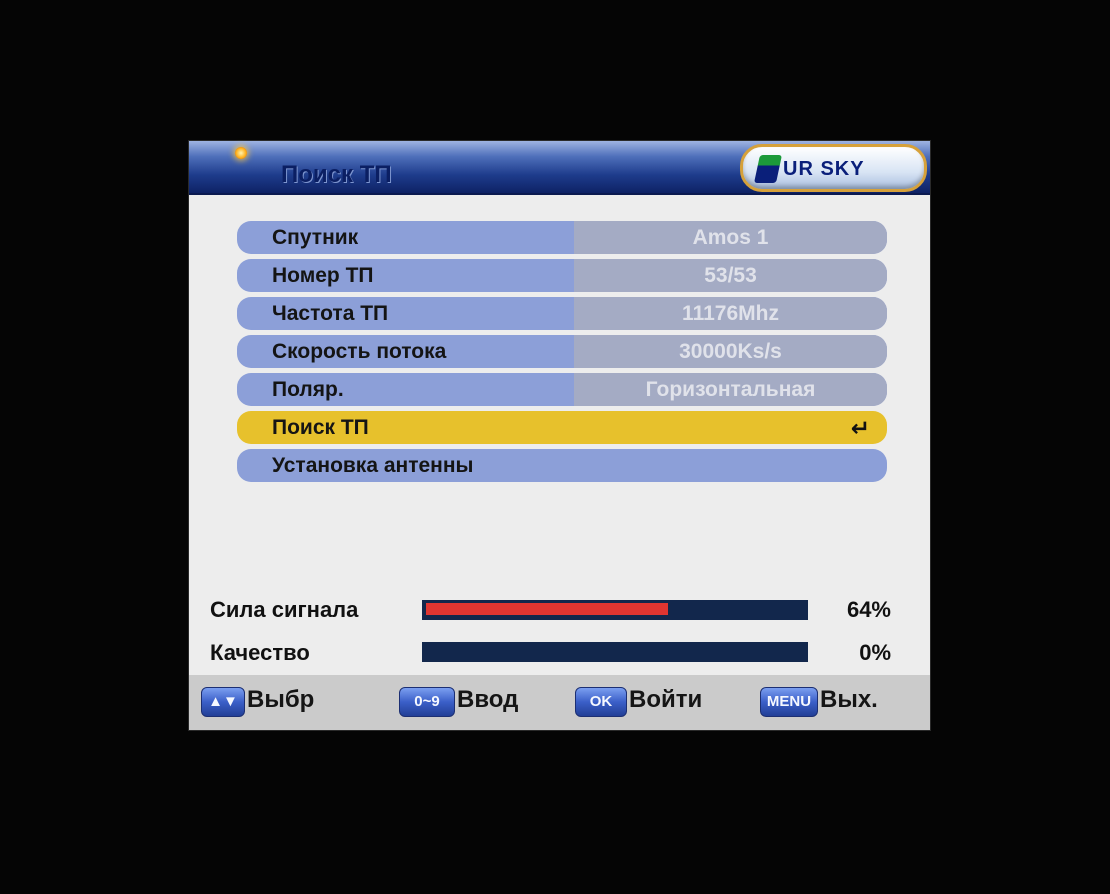  Describe the element at coordinates (601, 702) in the screenshot. I see `ok-key-icon: OK` at that location.